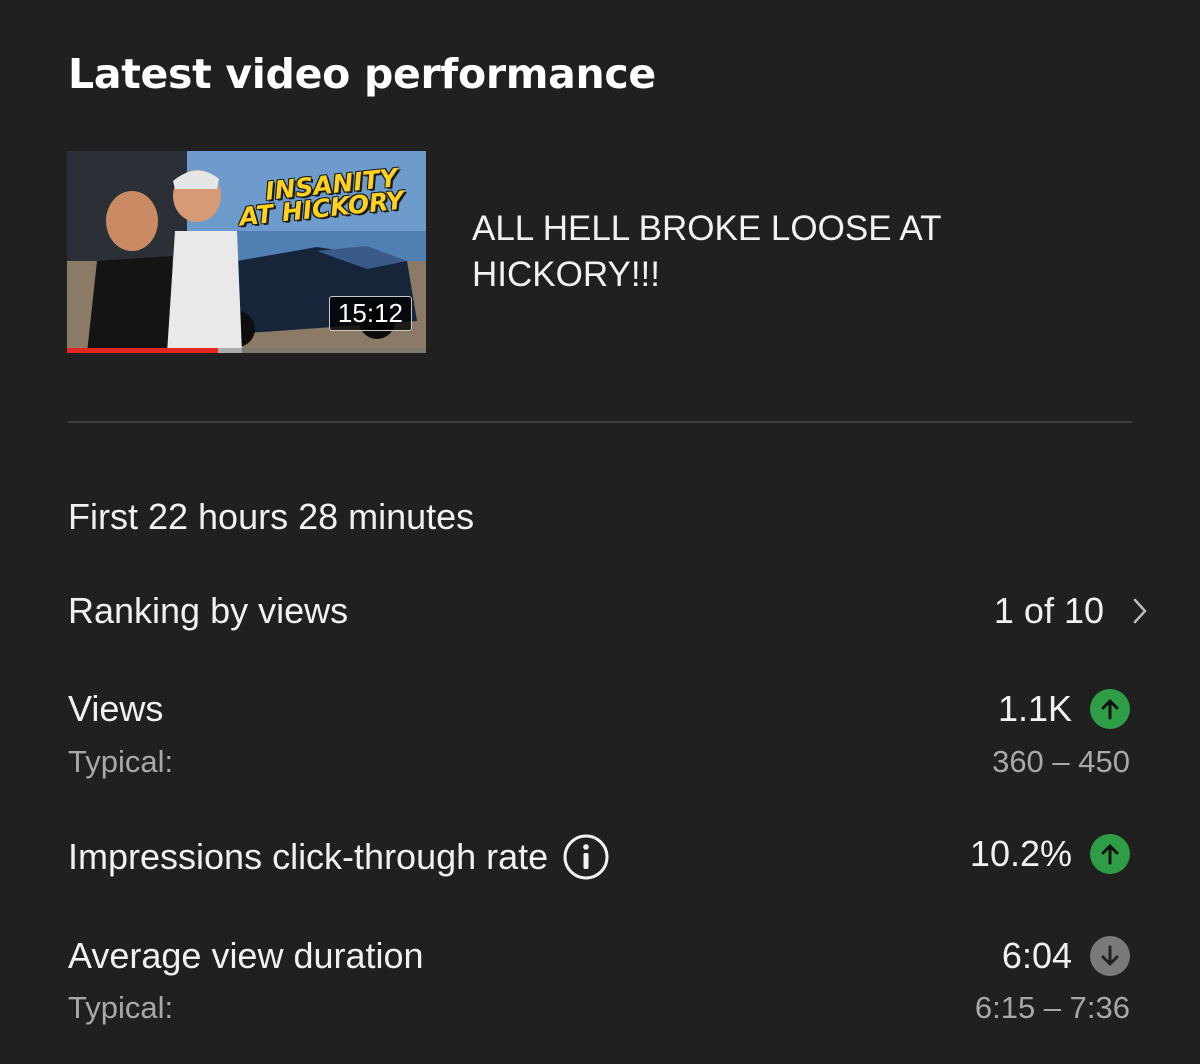 This screenshot has height=1064, width=1200. I want to click on video-title: ALL HELL BROKE LOOSE AT HICKORY!!!, so click(732, 252).